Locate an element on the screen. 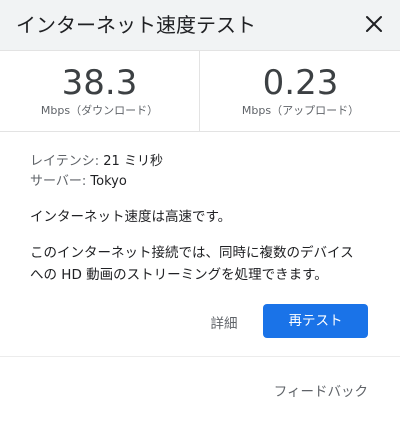 Image resolution: width=400 pixels, height=440 pixels. download-result: 38.3 Mbps（ダウンロード） is located at coordinates (100, 91).